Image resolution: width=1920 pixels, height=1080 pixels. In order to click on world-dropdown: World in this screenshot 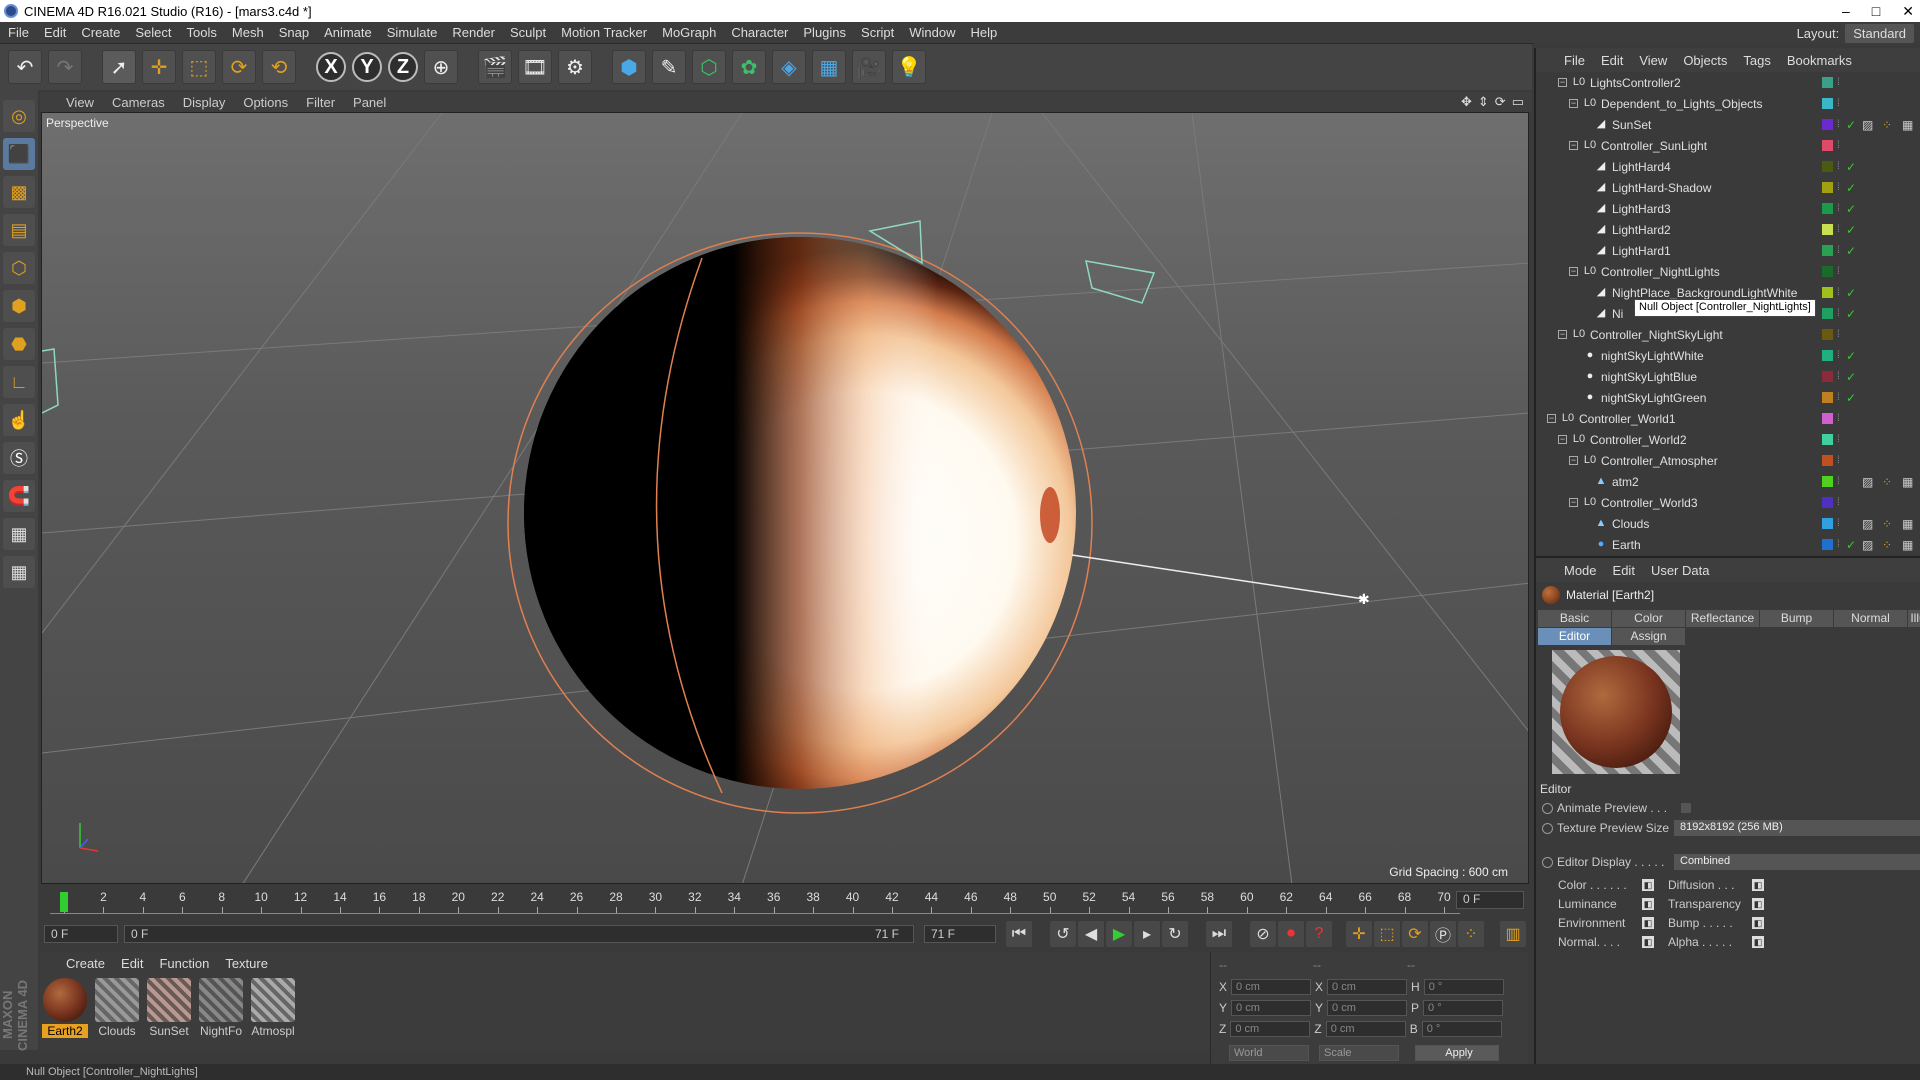, I will do `click(1269, 1053)`.